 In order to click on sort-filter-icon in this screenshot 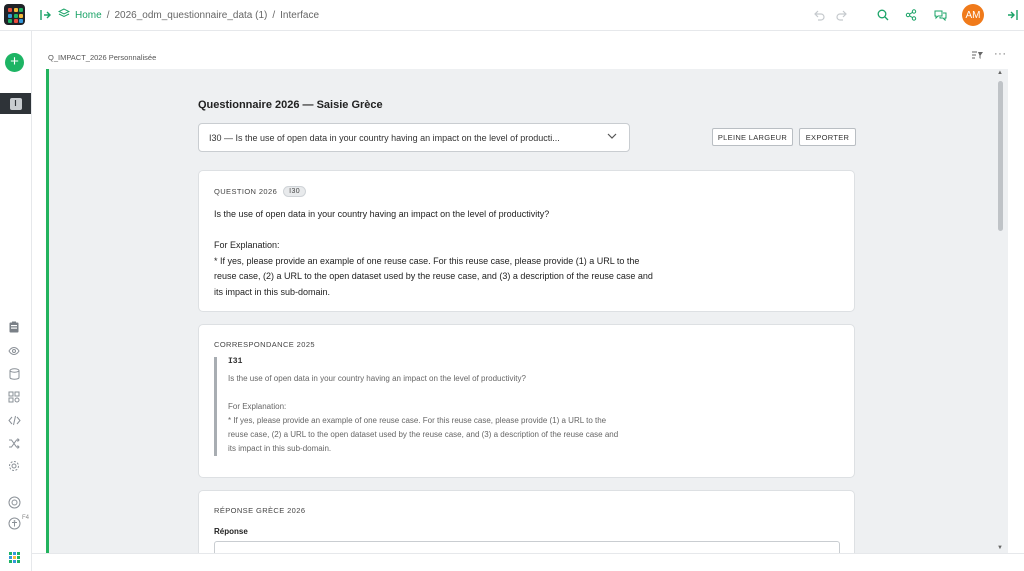, I will do `click(977, 56)`.